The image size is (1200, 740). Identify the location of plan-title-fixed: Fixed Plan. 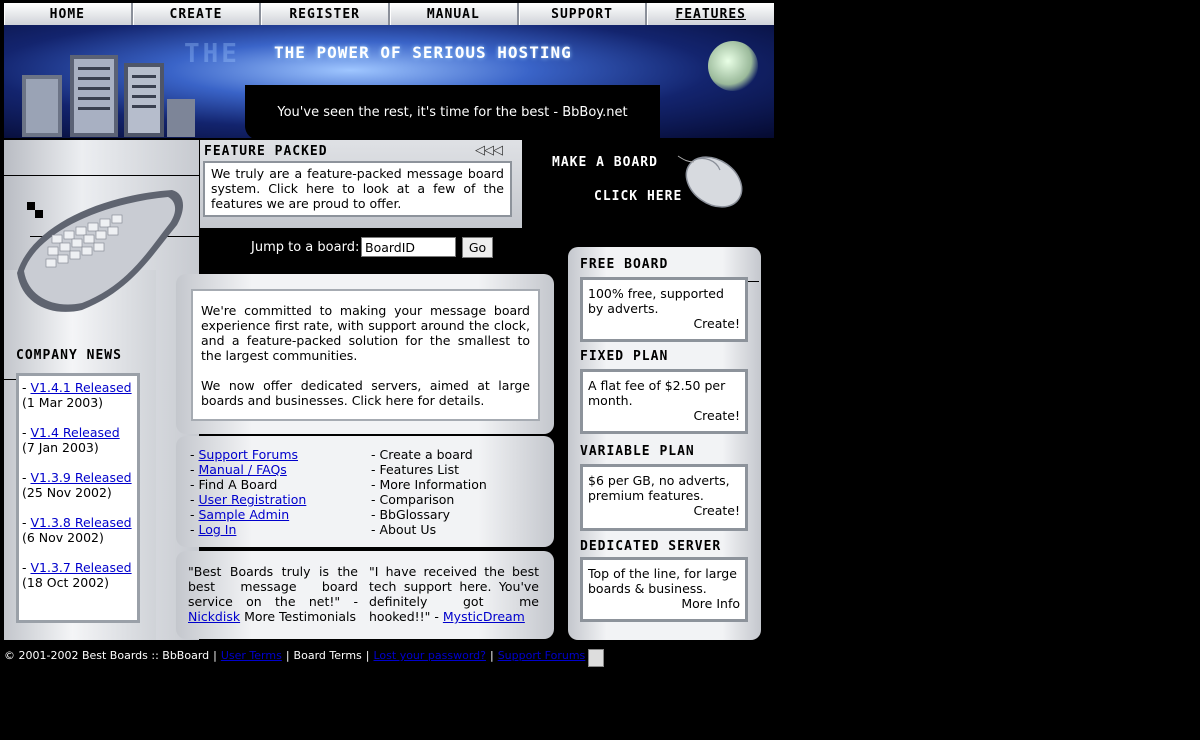
(624, 356).